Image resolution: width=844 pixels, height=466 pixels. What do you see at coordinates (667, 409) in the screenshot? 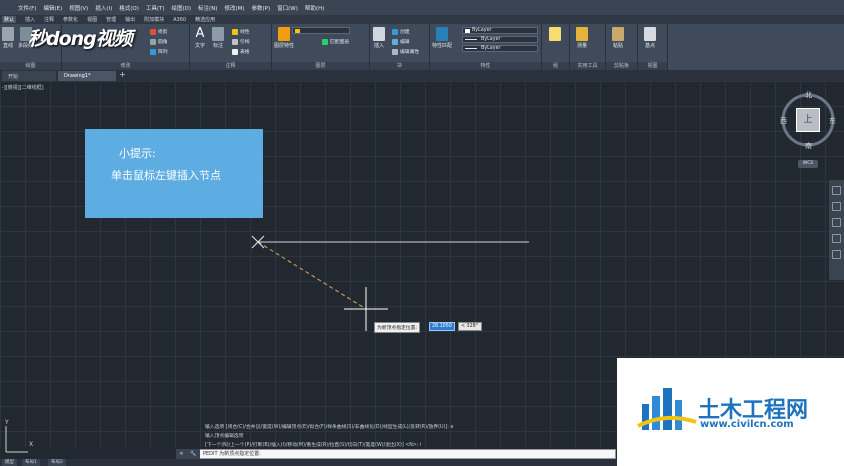
I see `building-logo-icon` at bounding box center [667, 409].